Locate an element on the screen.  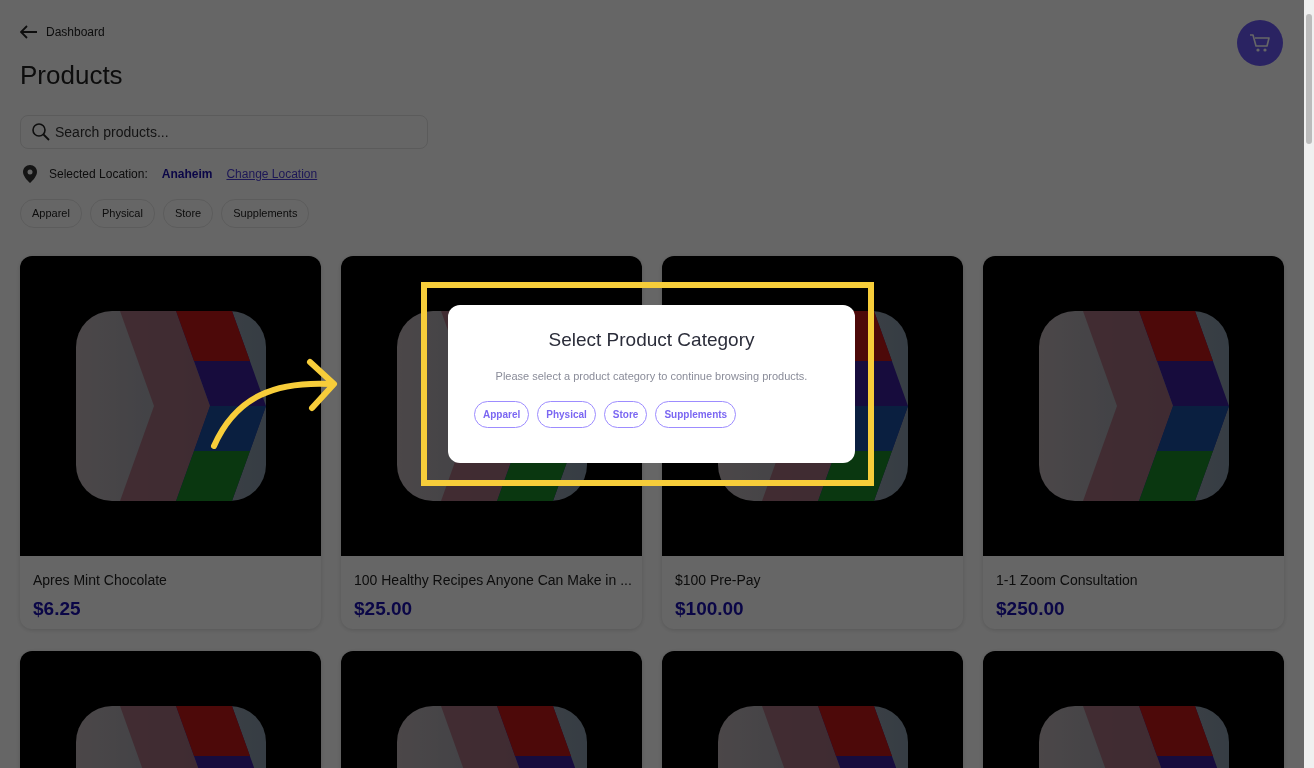
filter-chip: Physical is located at coordinates (122, 213).